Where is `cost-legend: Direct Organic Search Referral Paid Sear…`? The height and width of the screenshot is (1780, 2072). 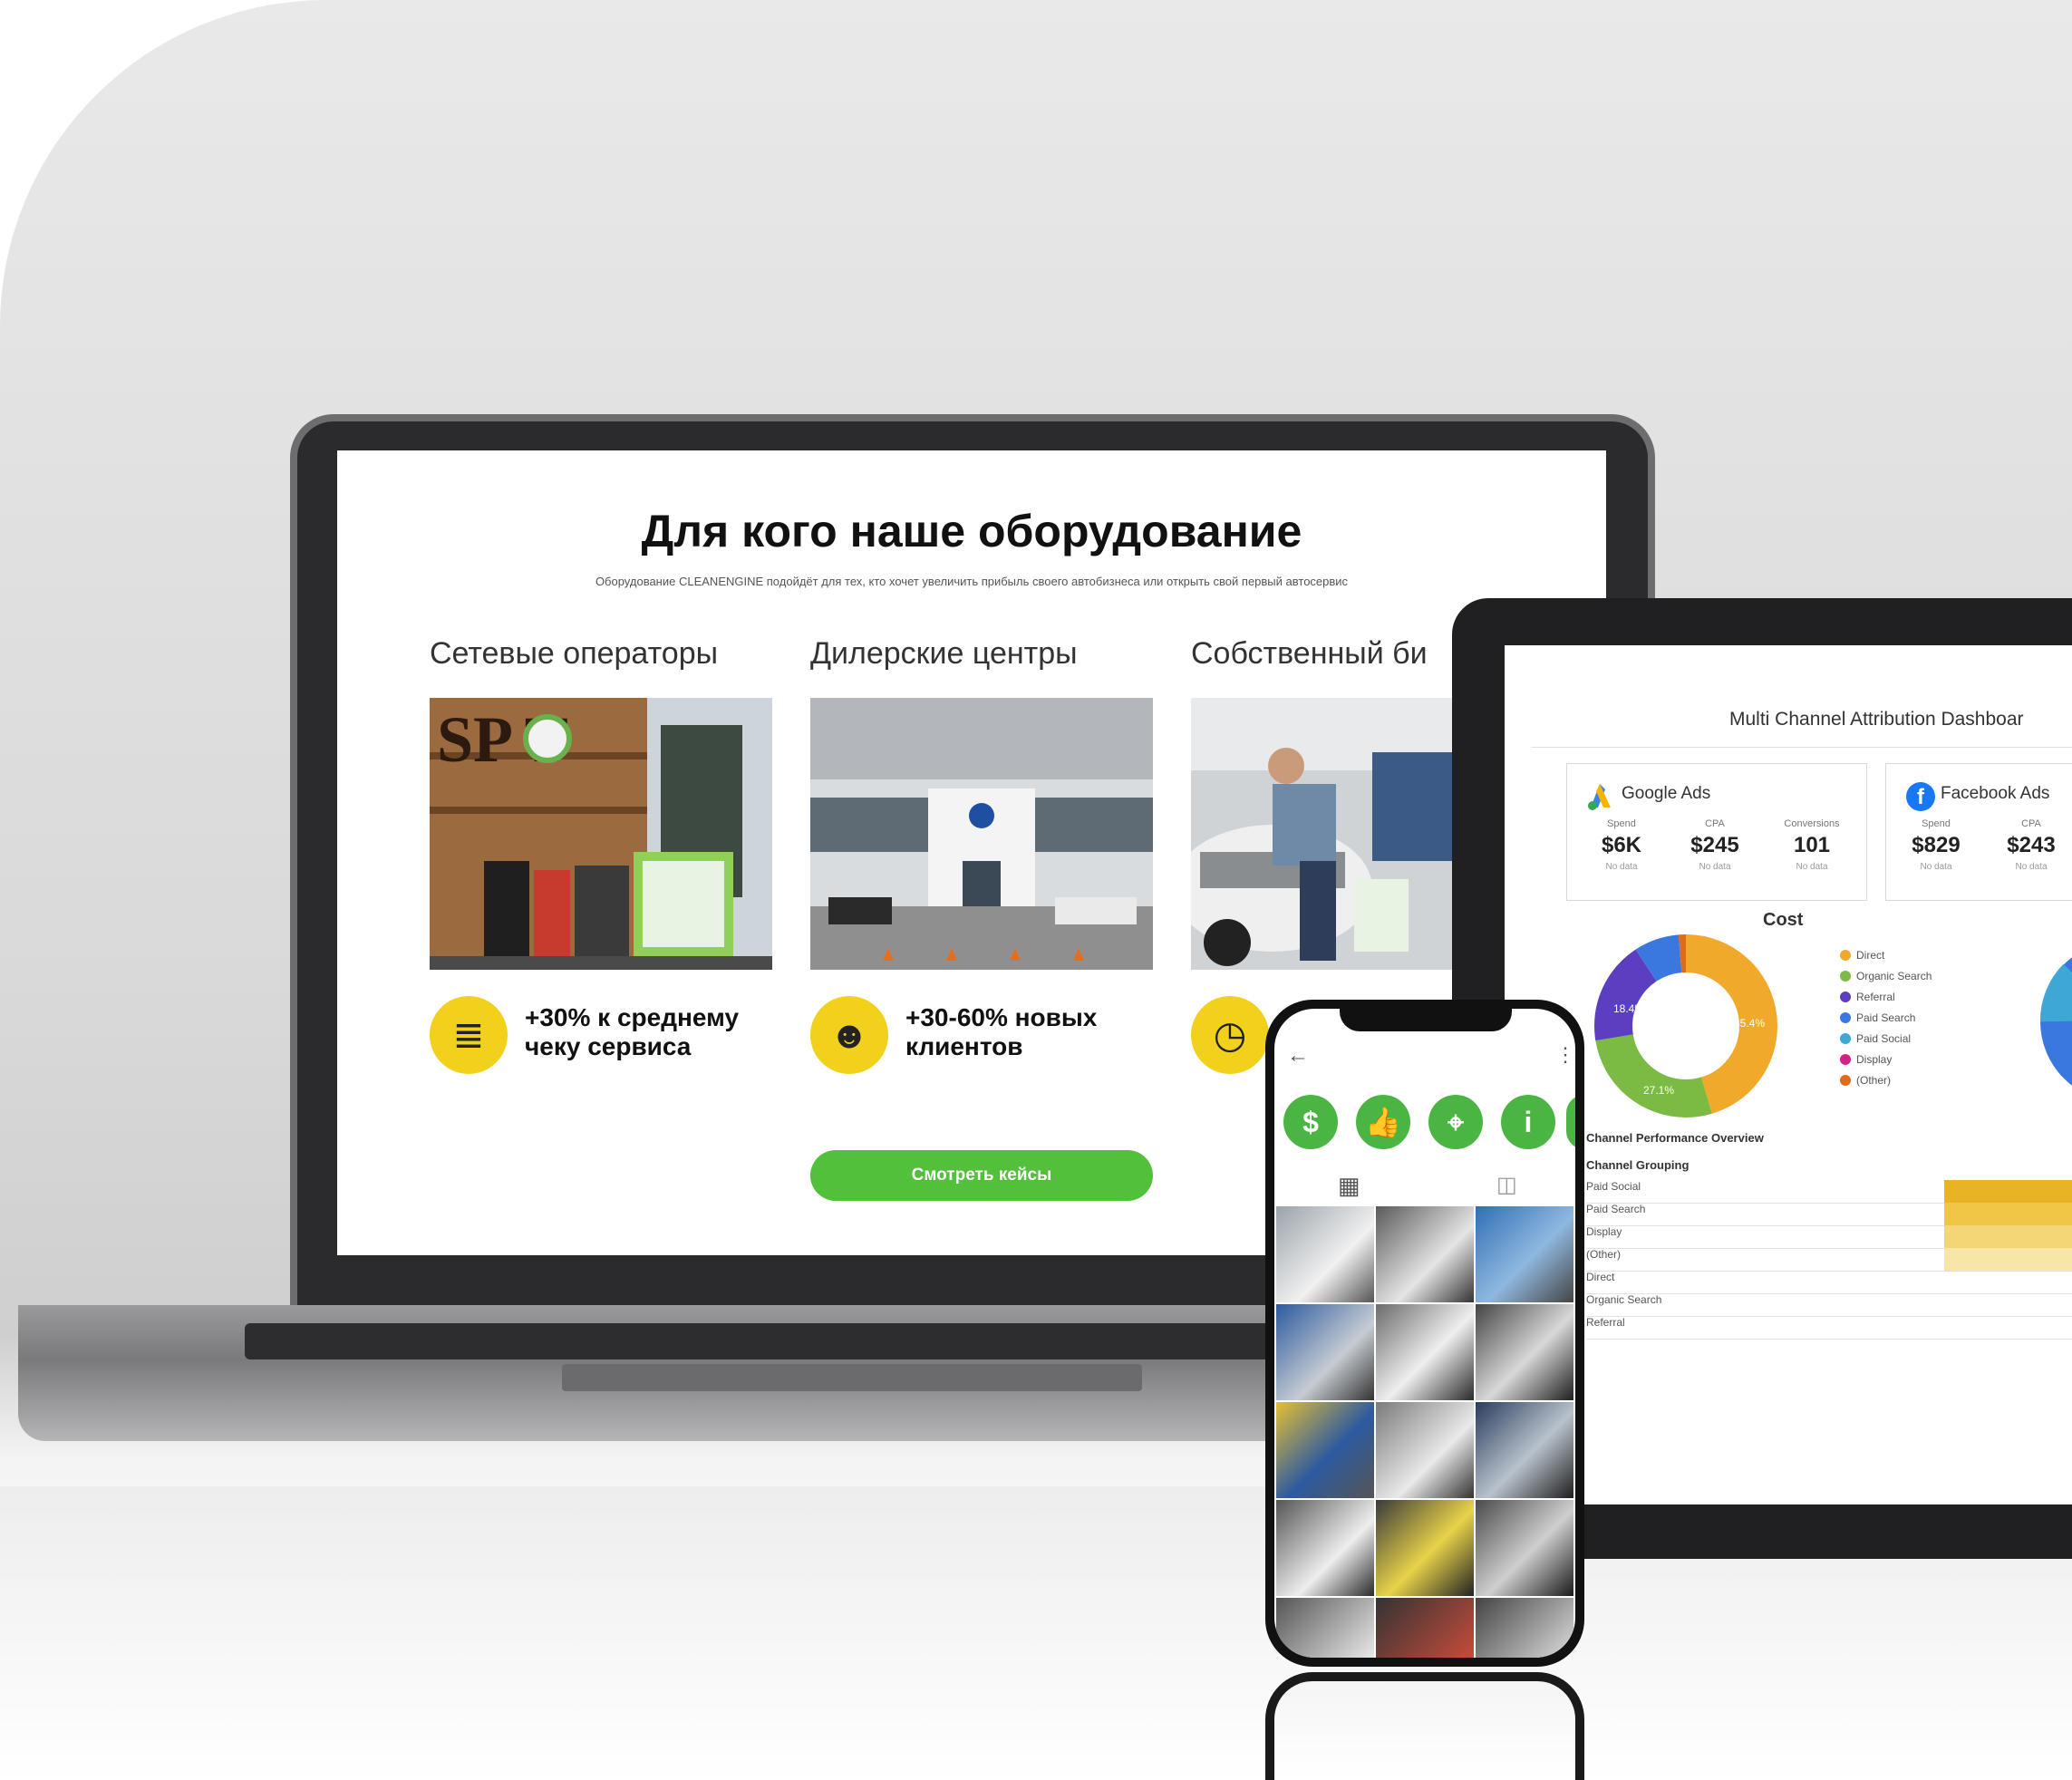 cost-legend: Direct Organic Search Referral Paid Sear… is located at coordinates (1886, 1017).